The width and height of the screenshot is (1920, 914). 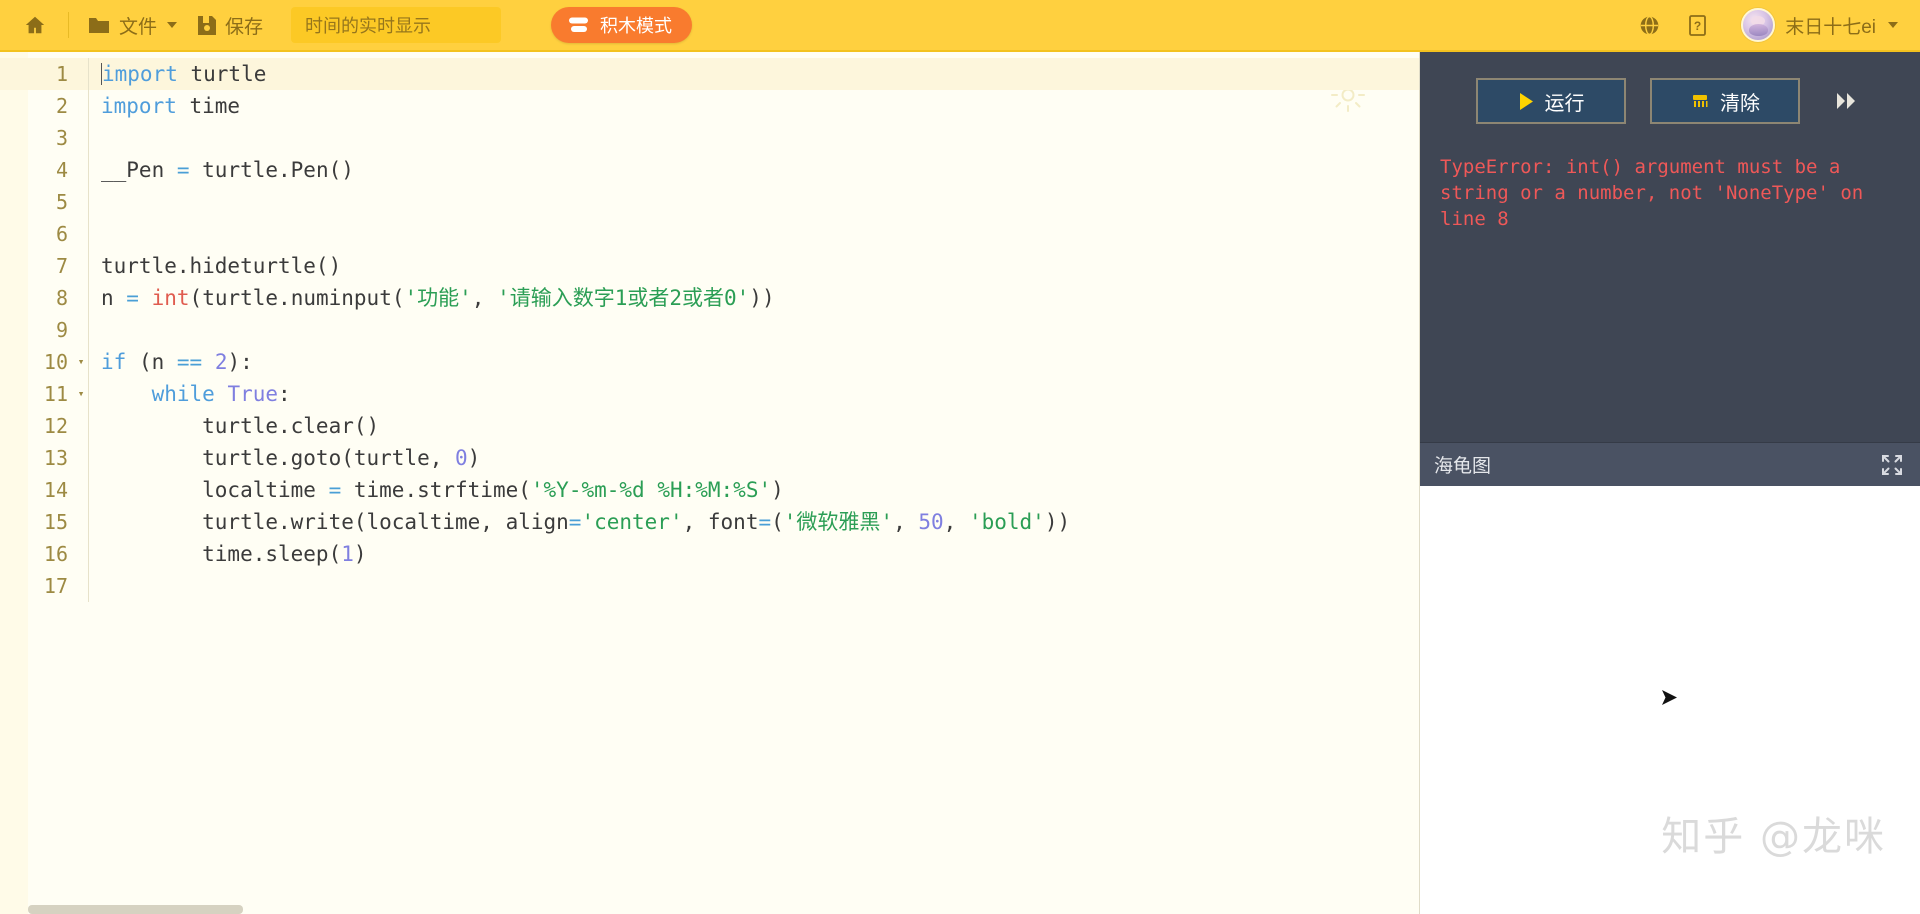 I want to click on line-number: 13, so click(x=55, y=458).